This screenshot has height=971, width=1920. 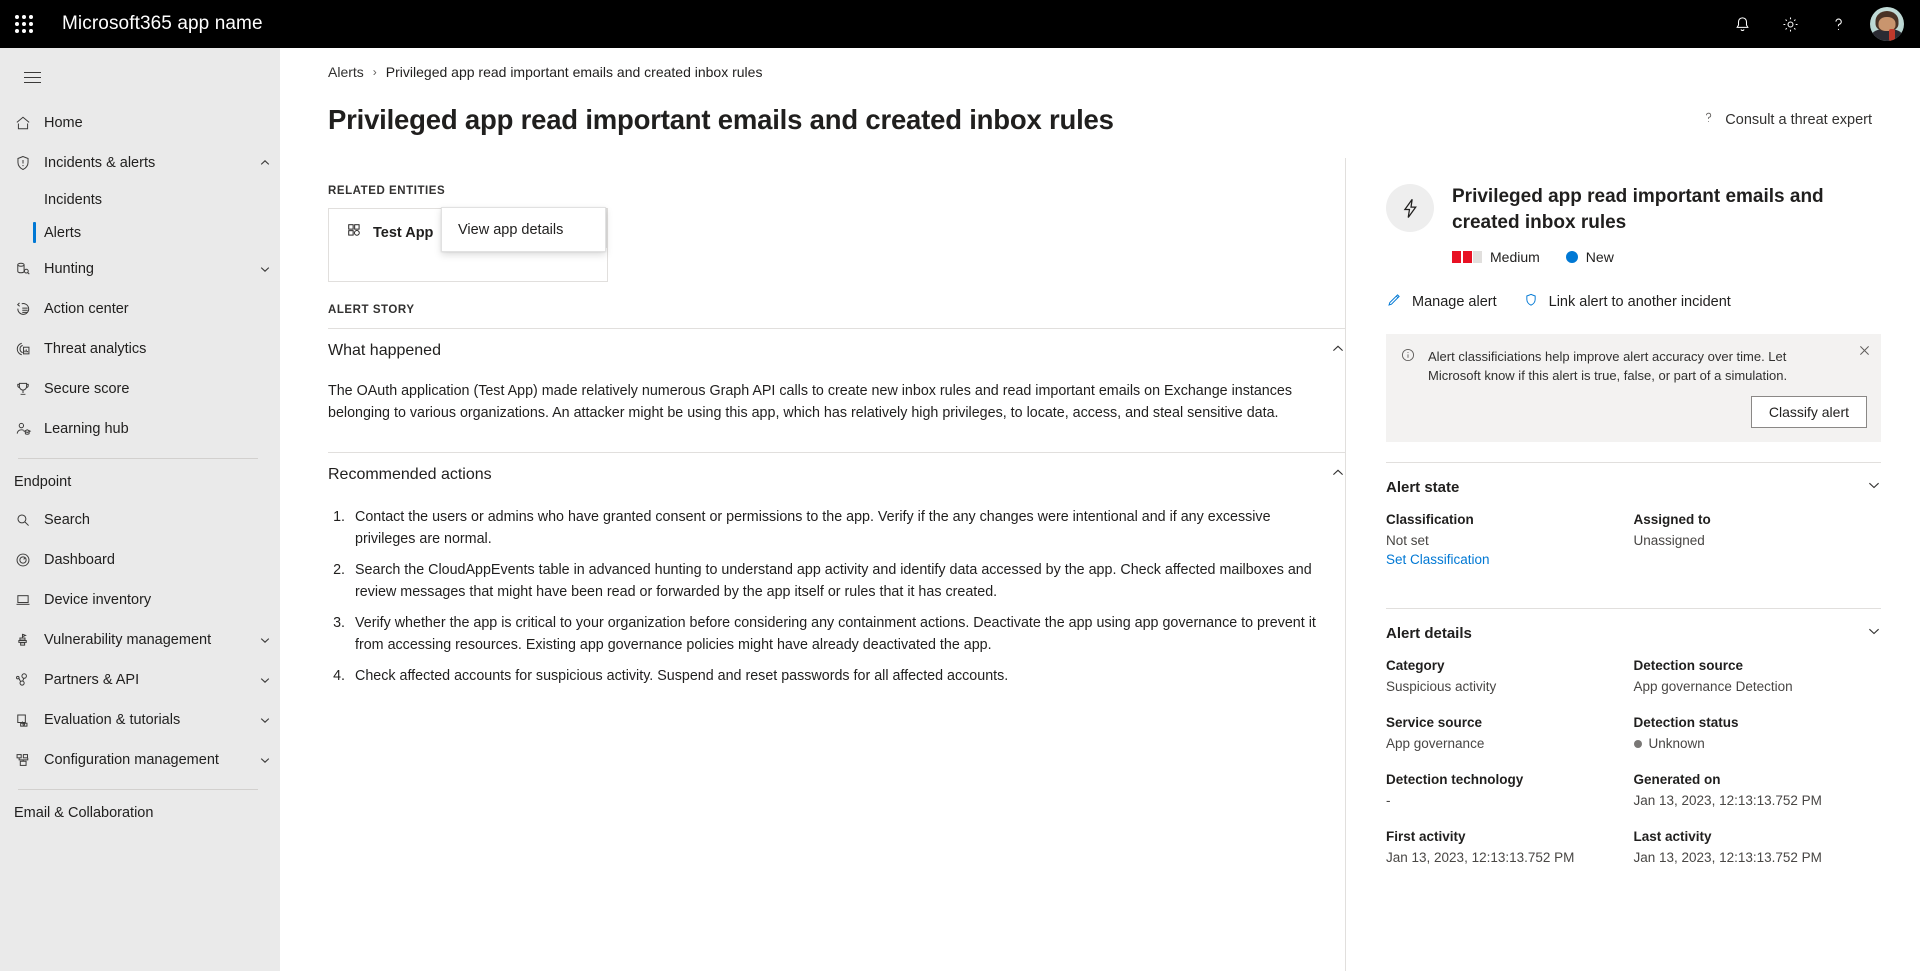 I want to click on manage-alert-label: Manage alert, so click(x=1454, y=302).